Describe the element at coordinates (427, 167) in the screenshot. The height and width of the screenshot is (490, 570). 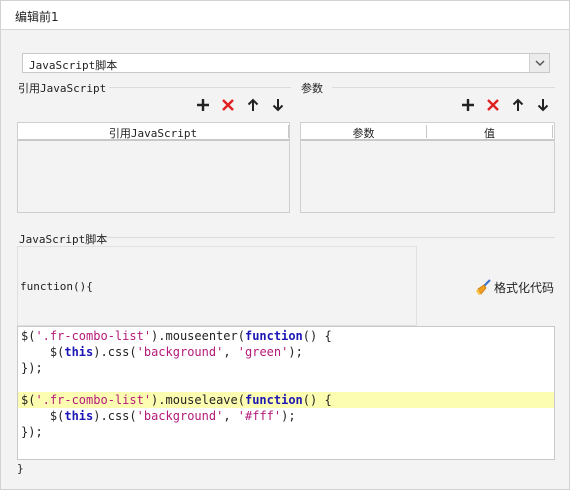
I see `params-table: 参数 值` at that location.